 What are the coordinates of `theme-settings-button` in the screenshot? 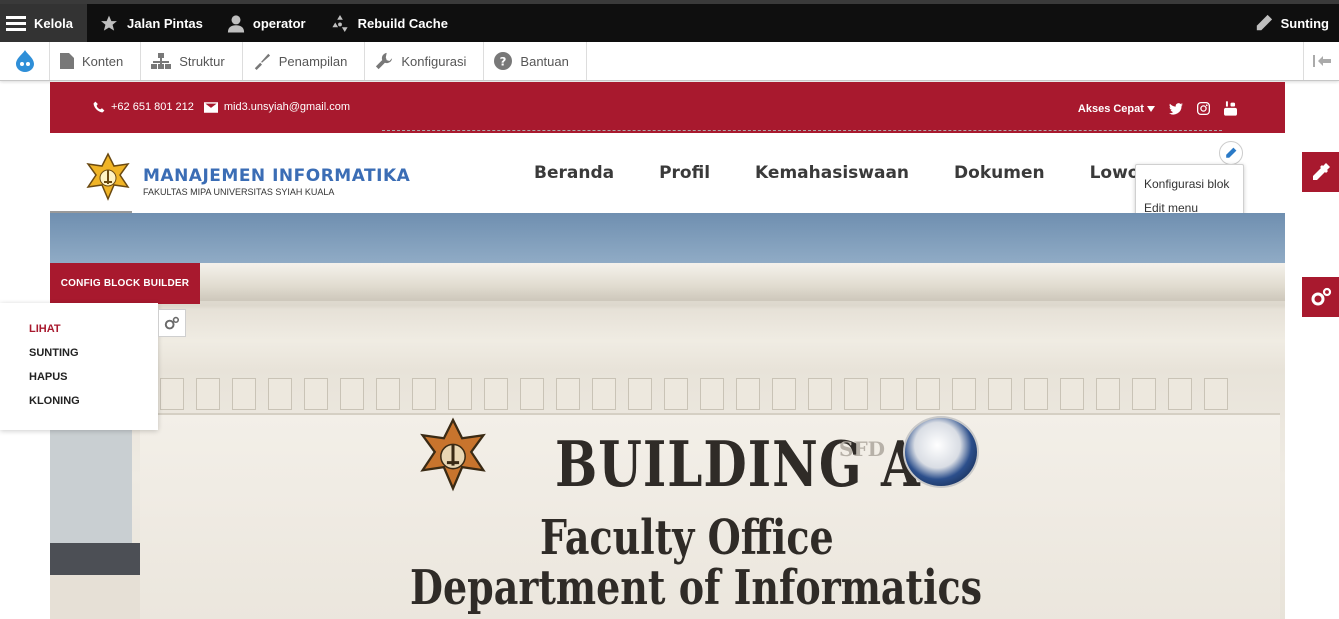 It's located at (1320, 297).